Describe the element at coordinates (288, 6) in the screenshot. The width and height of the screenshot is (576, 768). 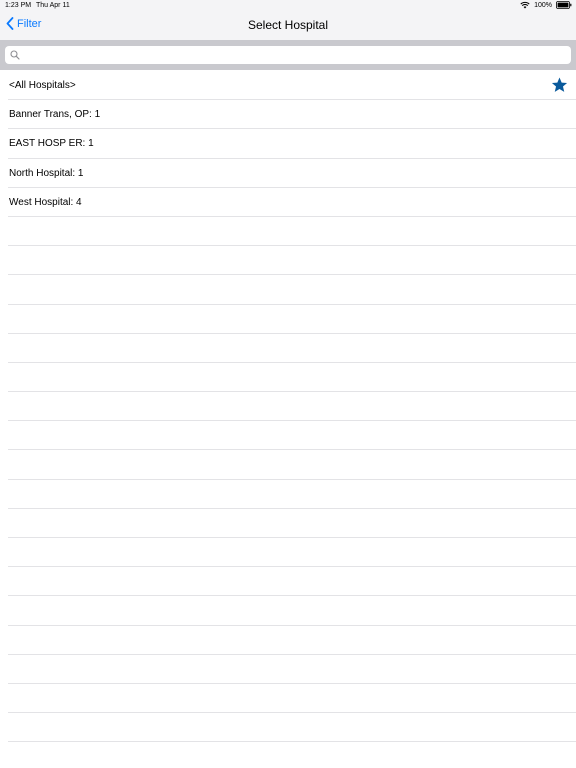
I see `status-bar: 1:23 PM Thu Apr 11 100%` at that location.